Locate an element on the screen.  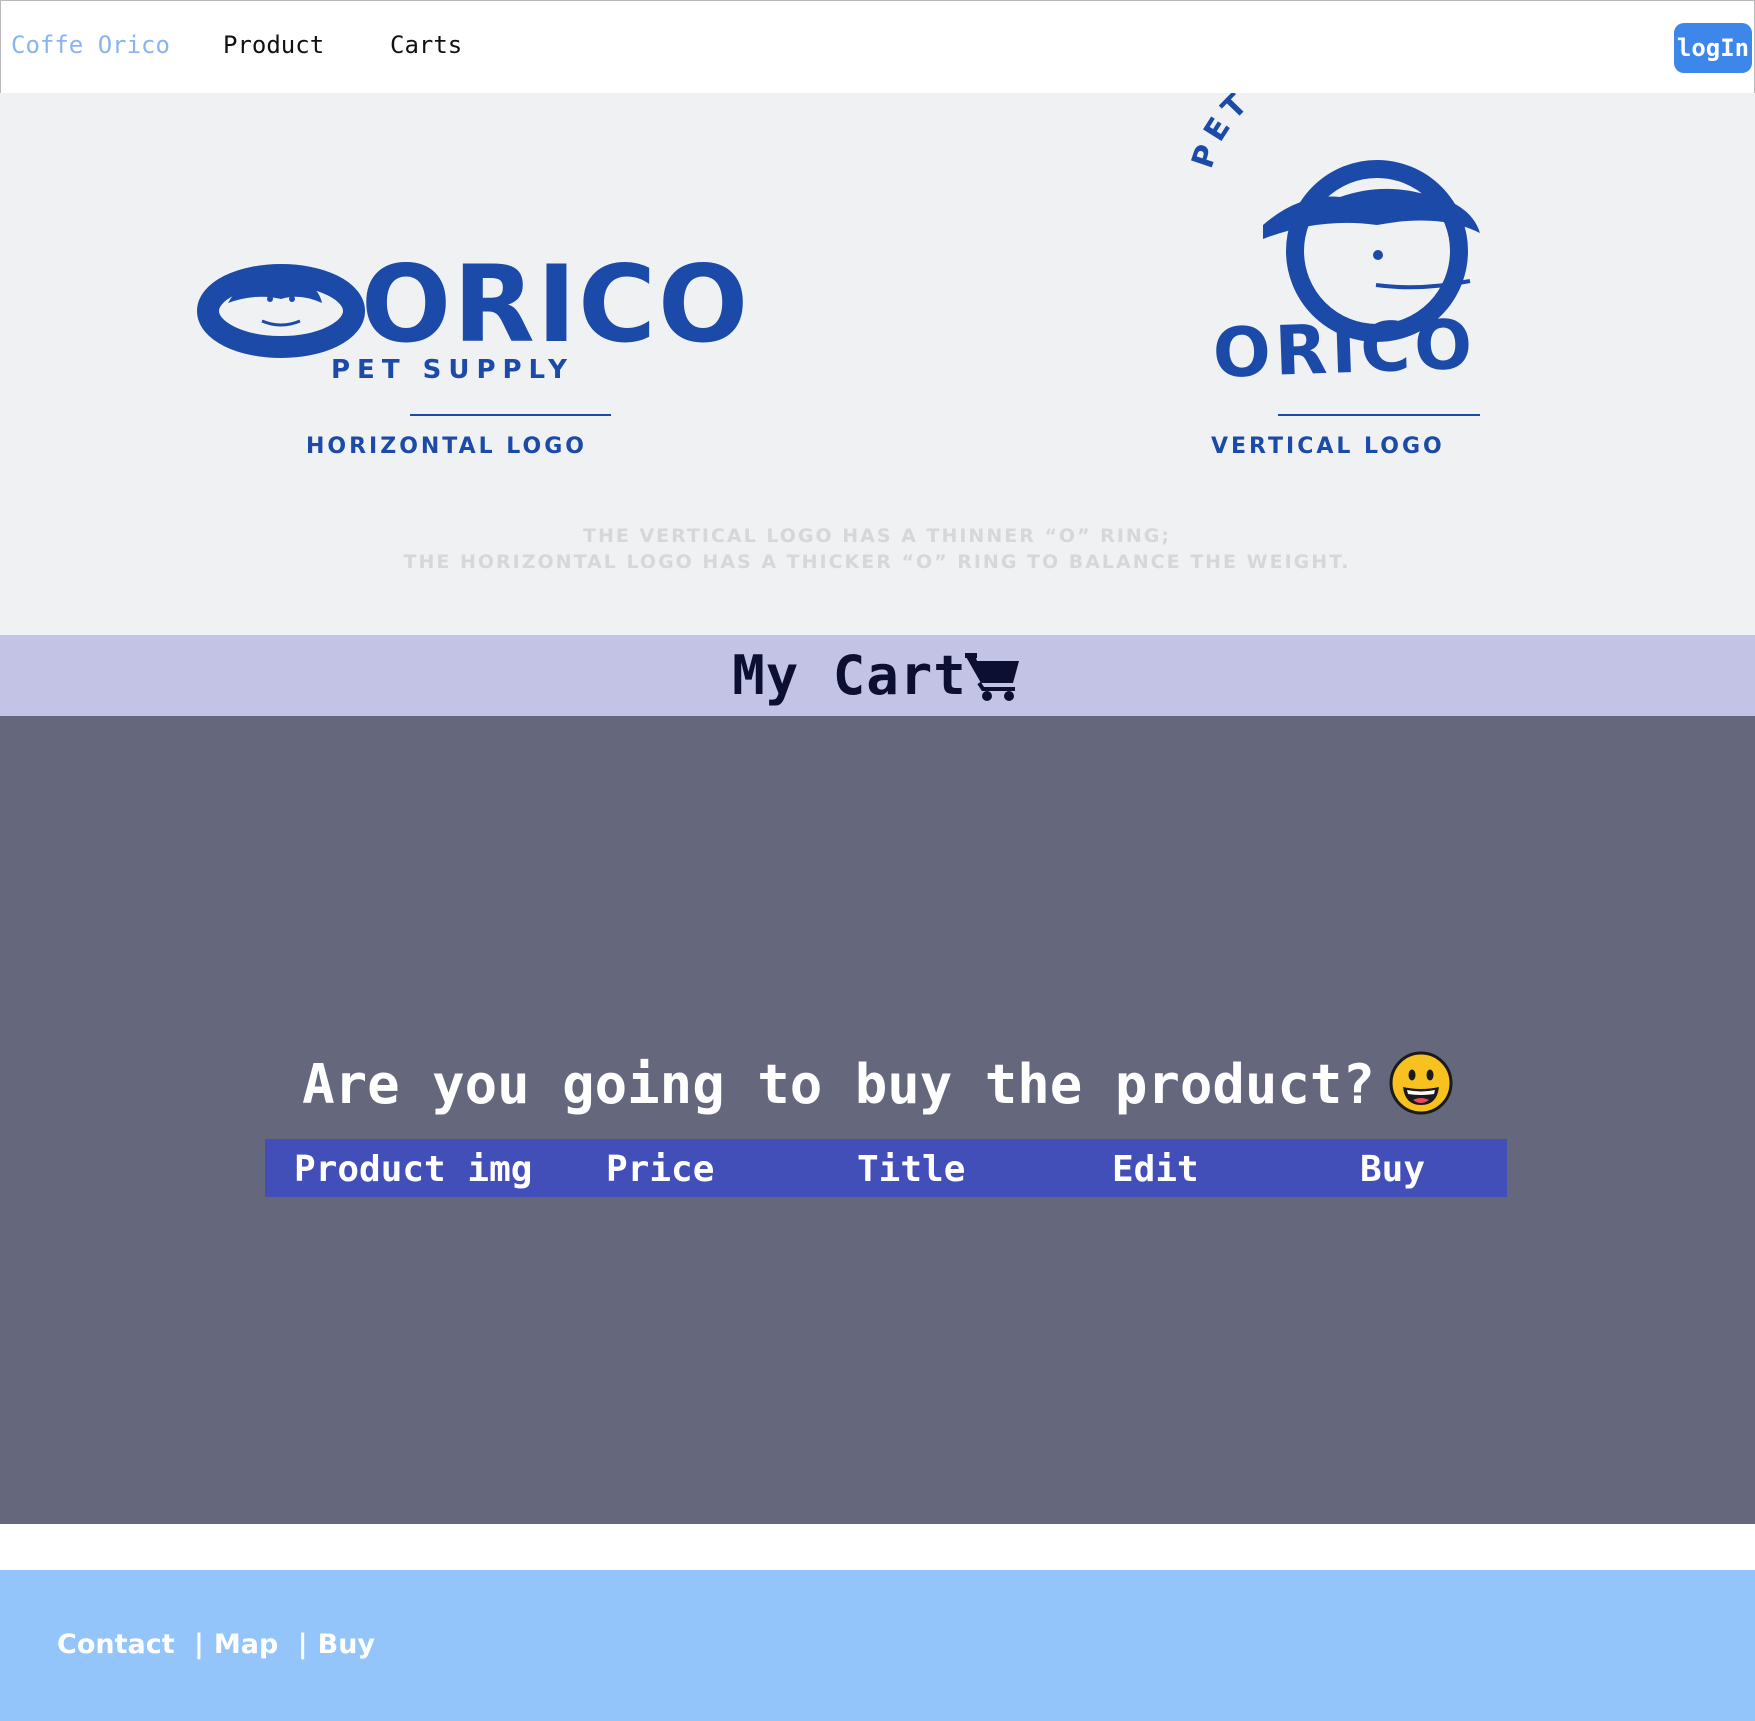
column-header-price: Price is located at coordinates (660, 1169).